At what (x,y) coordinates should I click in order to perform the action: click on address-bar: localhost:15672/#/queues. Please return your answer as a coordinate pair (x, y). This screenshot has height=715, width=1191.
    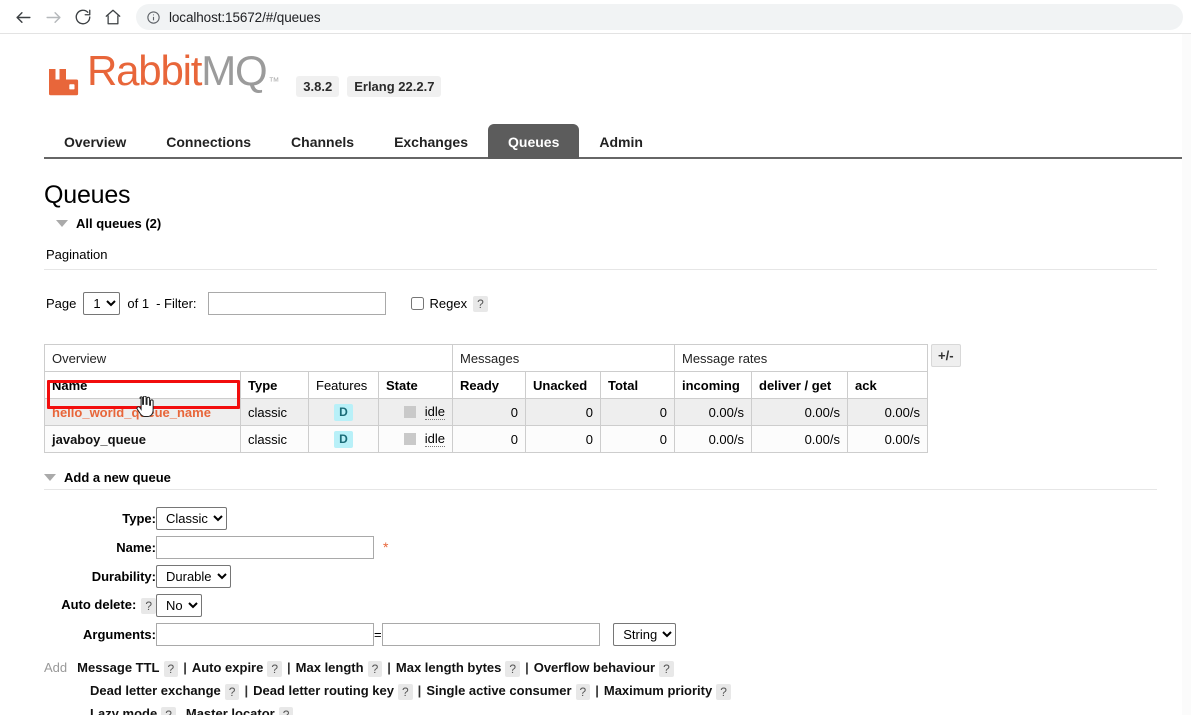
    Looking at the image, I should click on (659, 17).